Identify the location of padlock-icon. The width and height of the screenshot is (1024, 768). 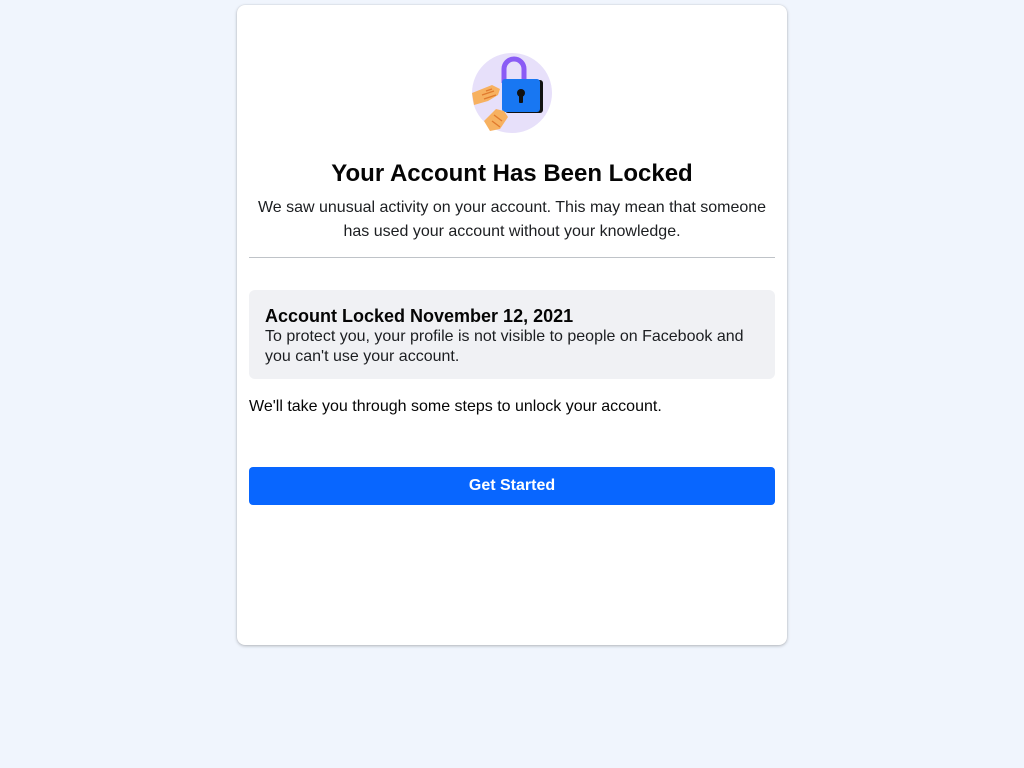
(512, 93).